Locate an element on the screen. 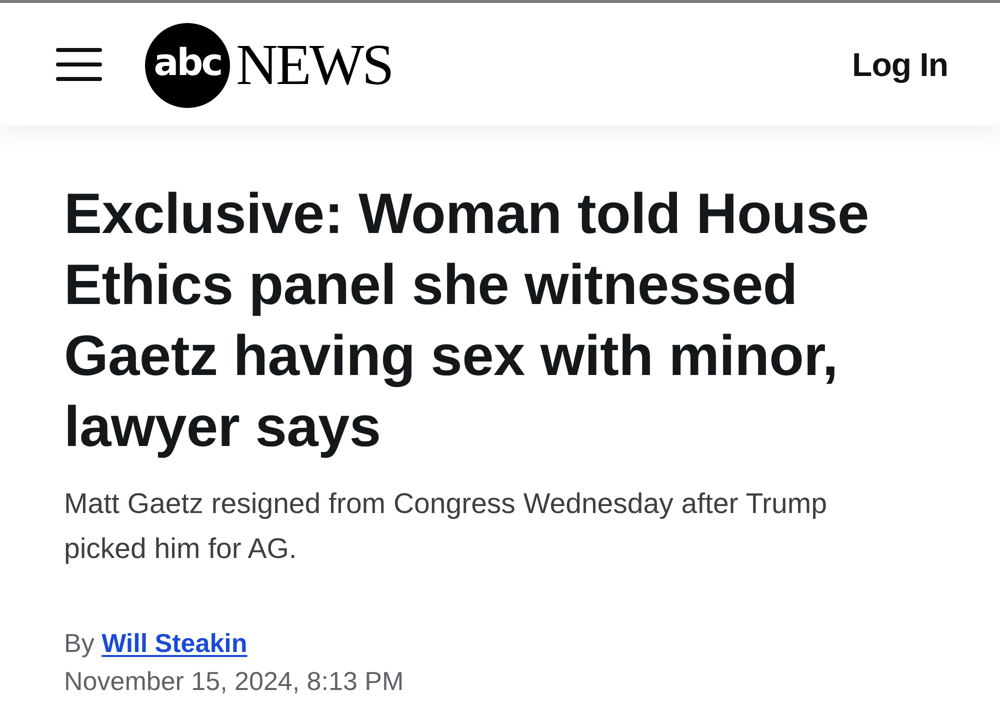 The image size is (1000, 710). logo-mark: abc is located at coordinates (187, 65).